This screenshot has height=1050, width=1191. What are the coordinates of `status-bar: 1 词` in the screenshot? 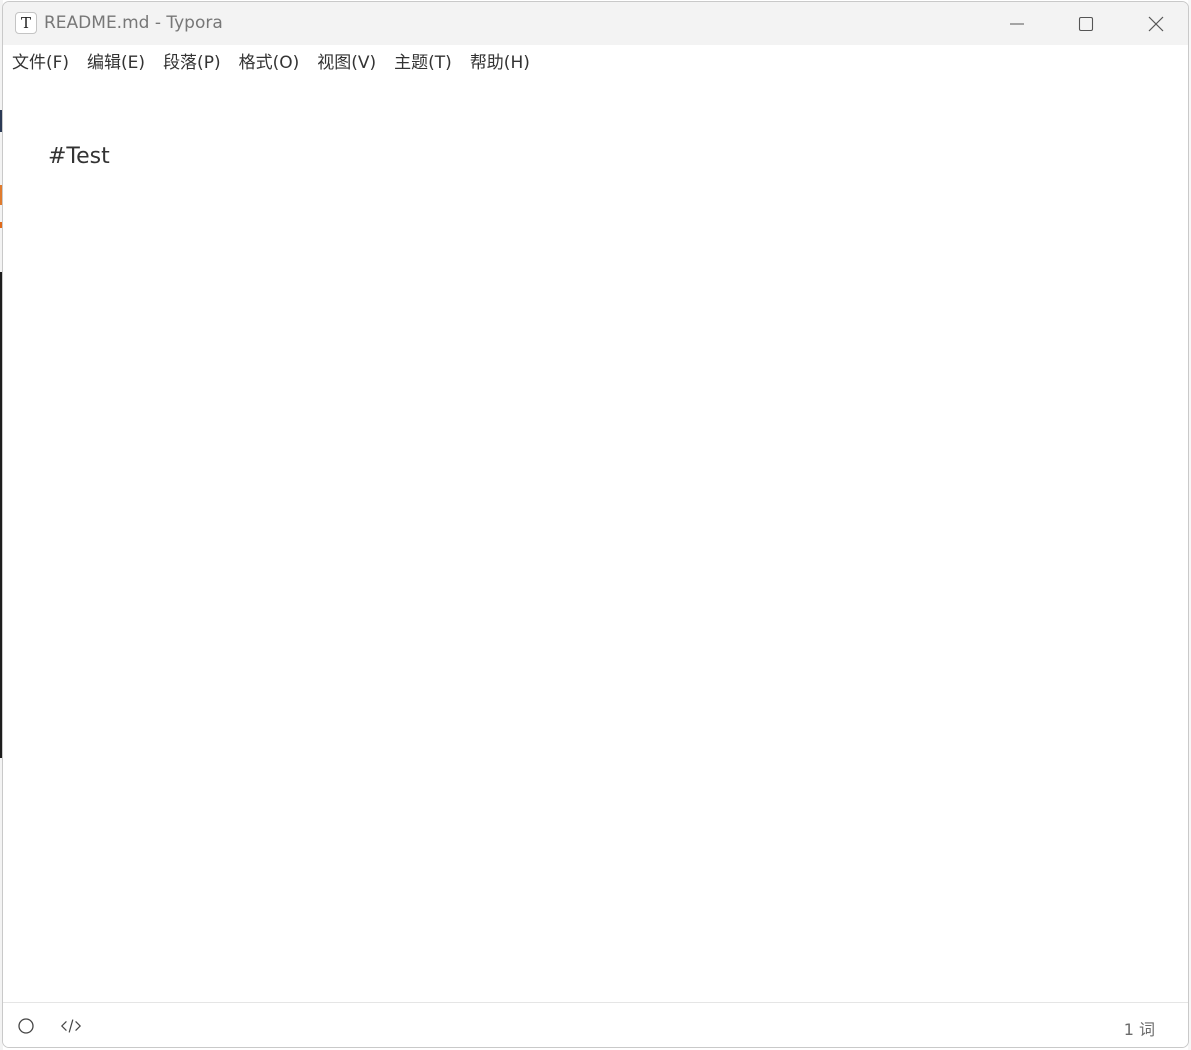 It's located at (595, 1024).